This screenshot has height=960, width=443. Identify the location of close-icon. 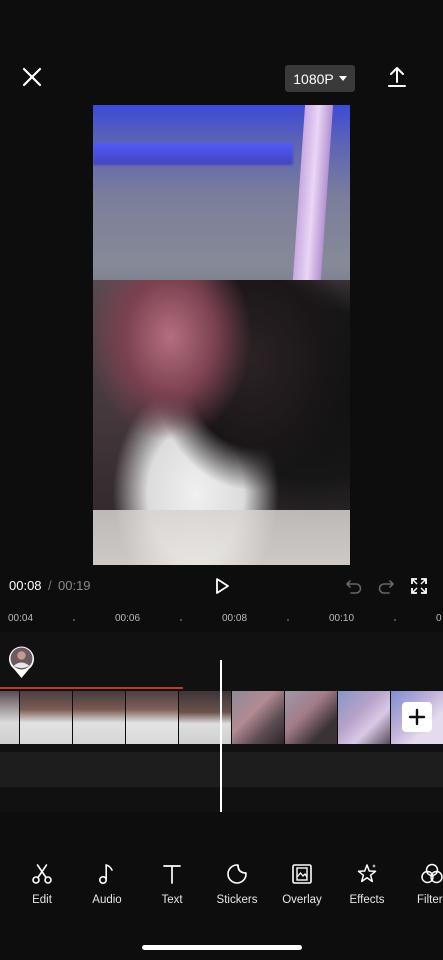
(32, 77).